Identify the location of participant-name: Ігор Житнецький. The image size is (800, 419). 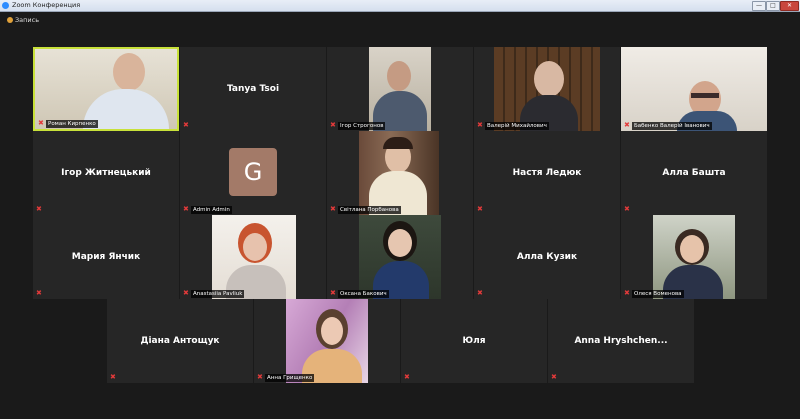
(106, 173).